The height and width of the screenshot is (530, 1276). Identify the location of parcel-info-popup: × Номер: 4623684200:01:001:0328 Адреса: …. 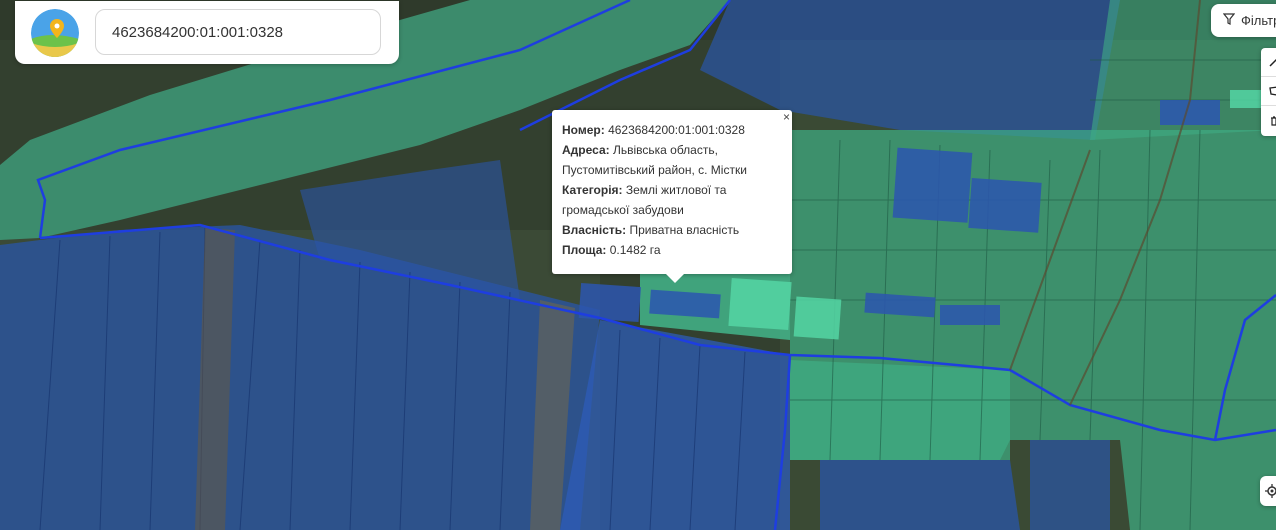
(672, 192).